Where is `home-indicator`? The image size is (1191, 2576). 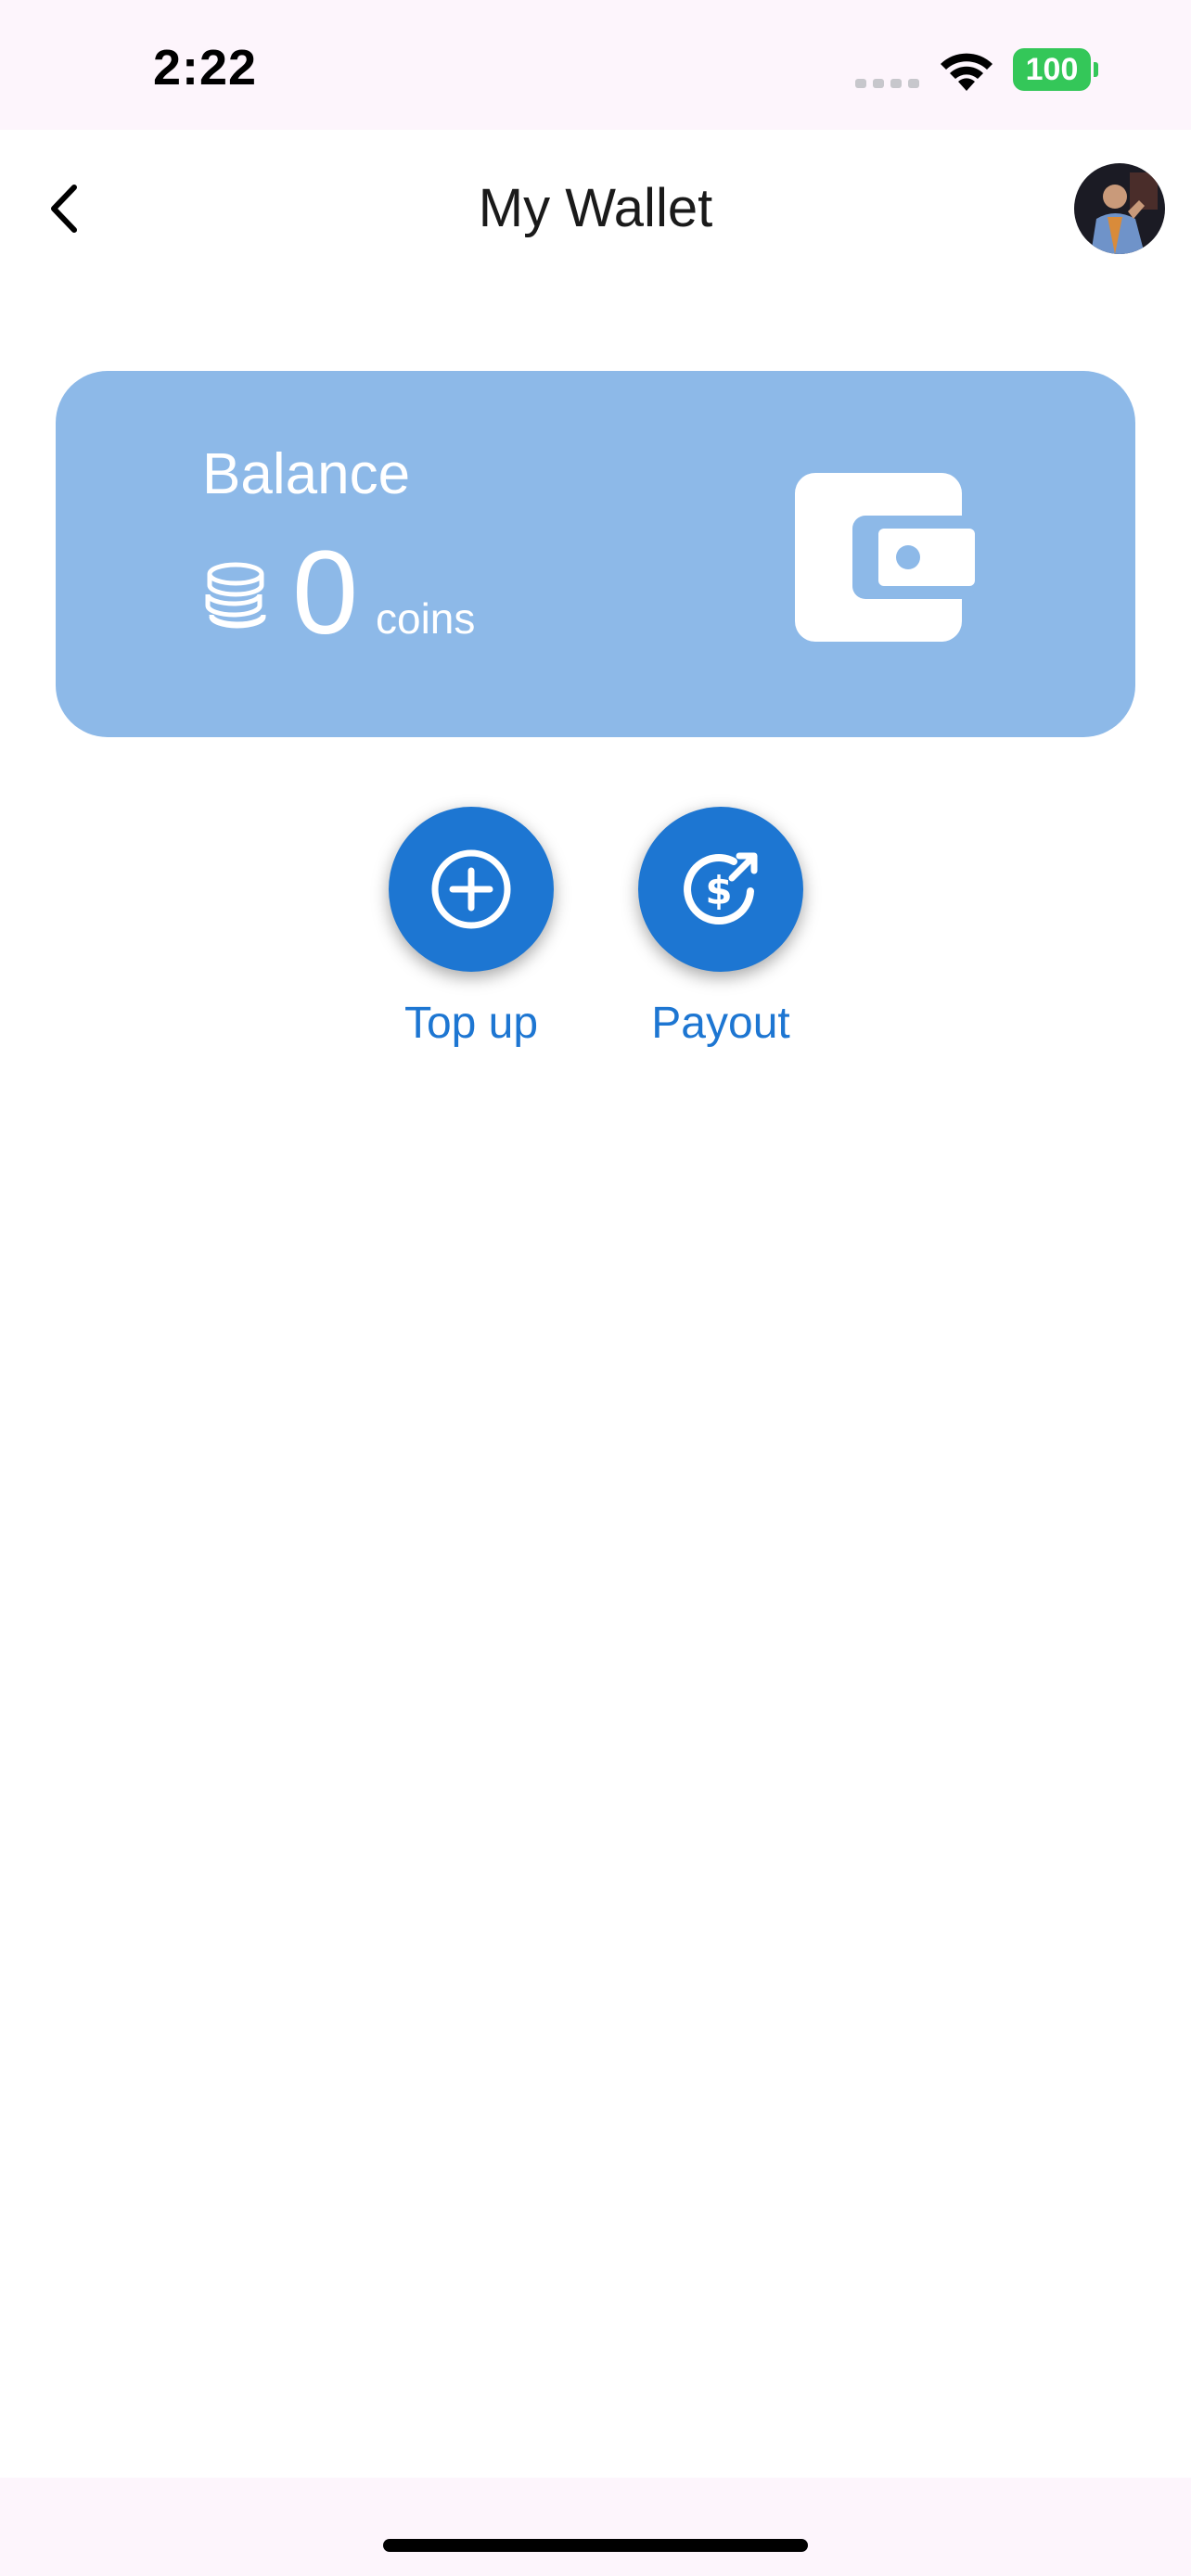 home-indicator is located at coordinates (595, 2545).